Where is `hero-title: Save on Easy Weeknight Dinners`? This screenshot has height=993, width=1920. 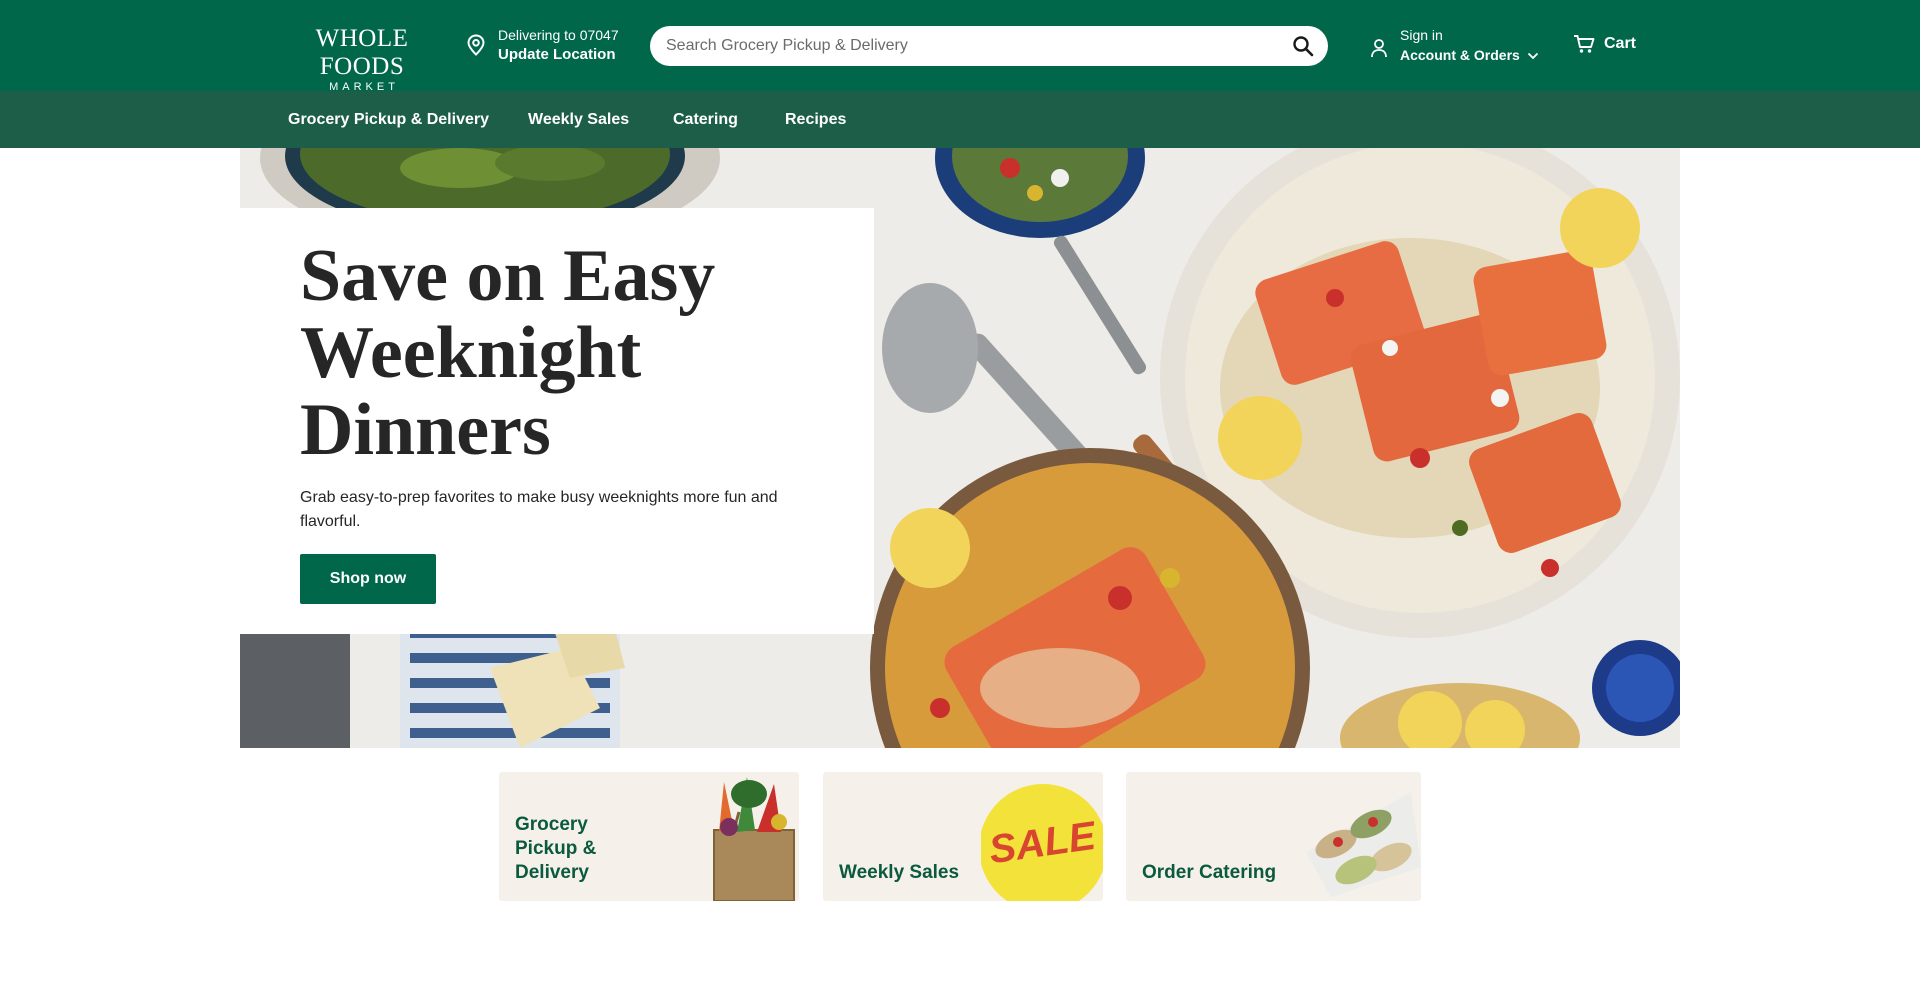 hero-title: Save on Easy Weeknight Dinners is located at coordinates (508, 353).